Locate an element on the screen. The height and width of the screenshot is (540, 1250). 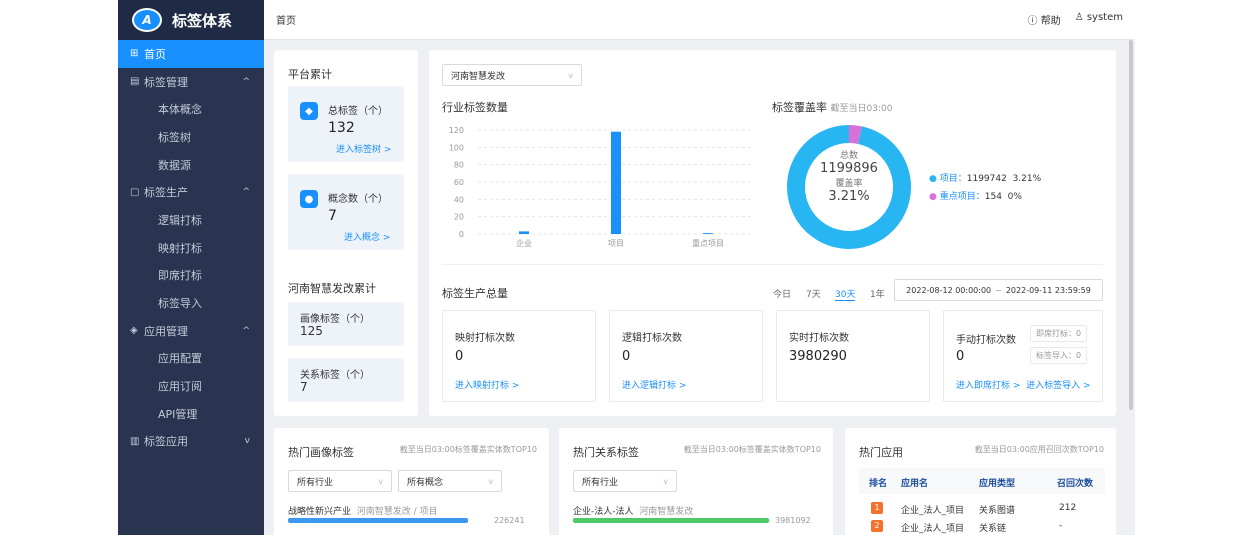
hot-relation-title: 热门关系标签 is located at coordinates (606, 452).